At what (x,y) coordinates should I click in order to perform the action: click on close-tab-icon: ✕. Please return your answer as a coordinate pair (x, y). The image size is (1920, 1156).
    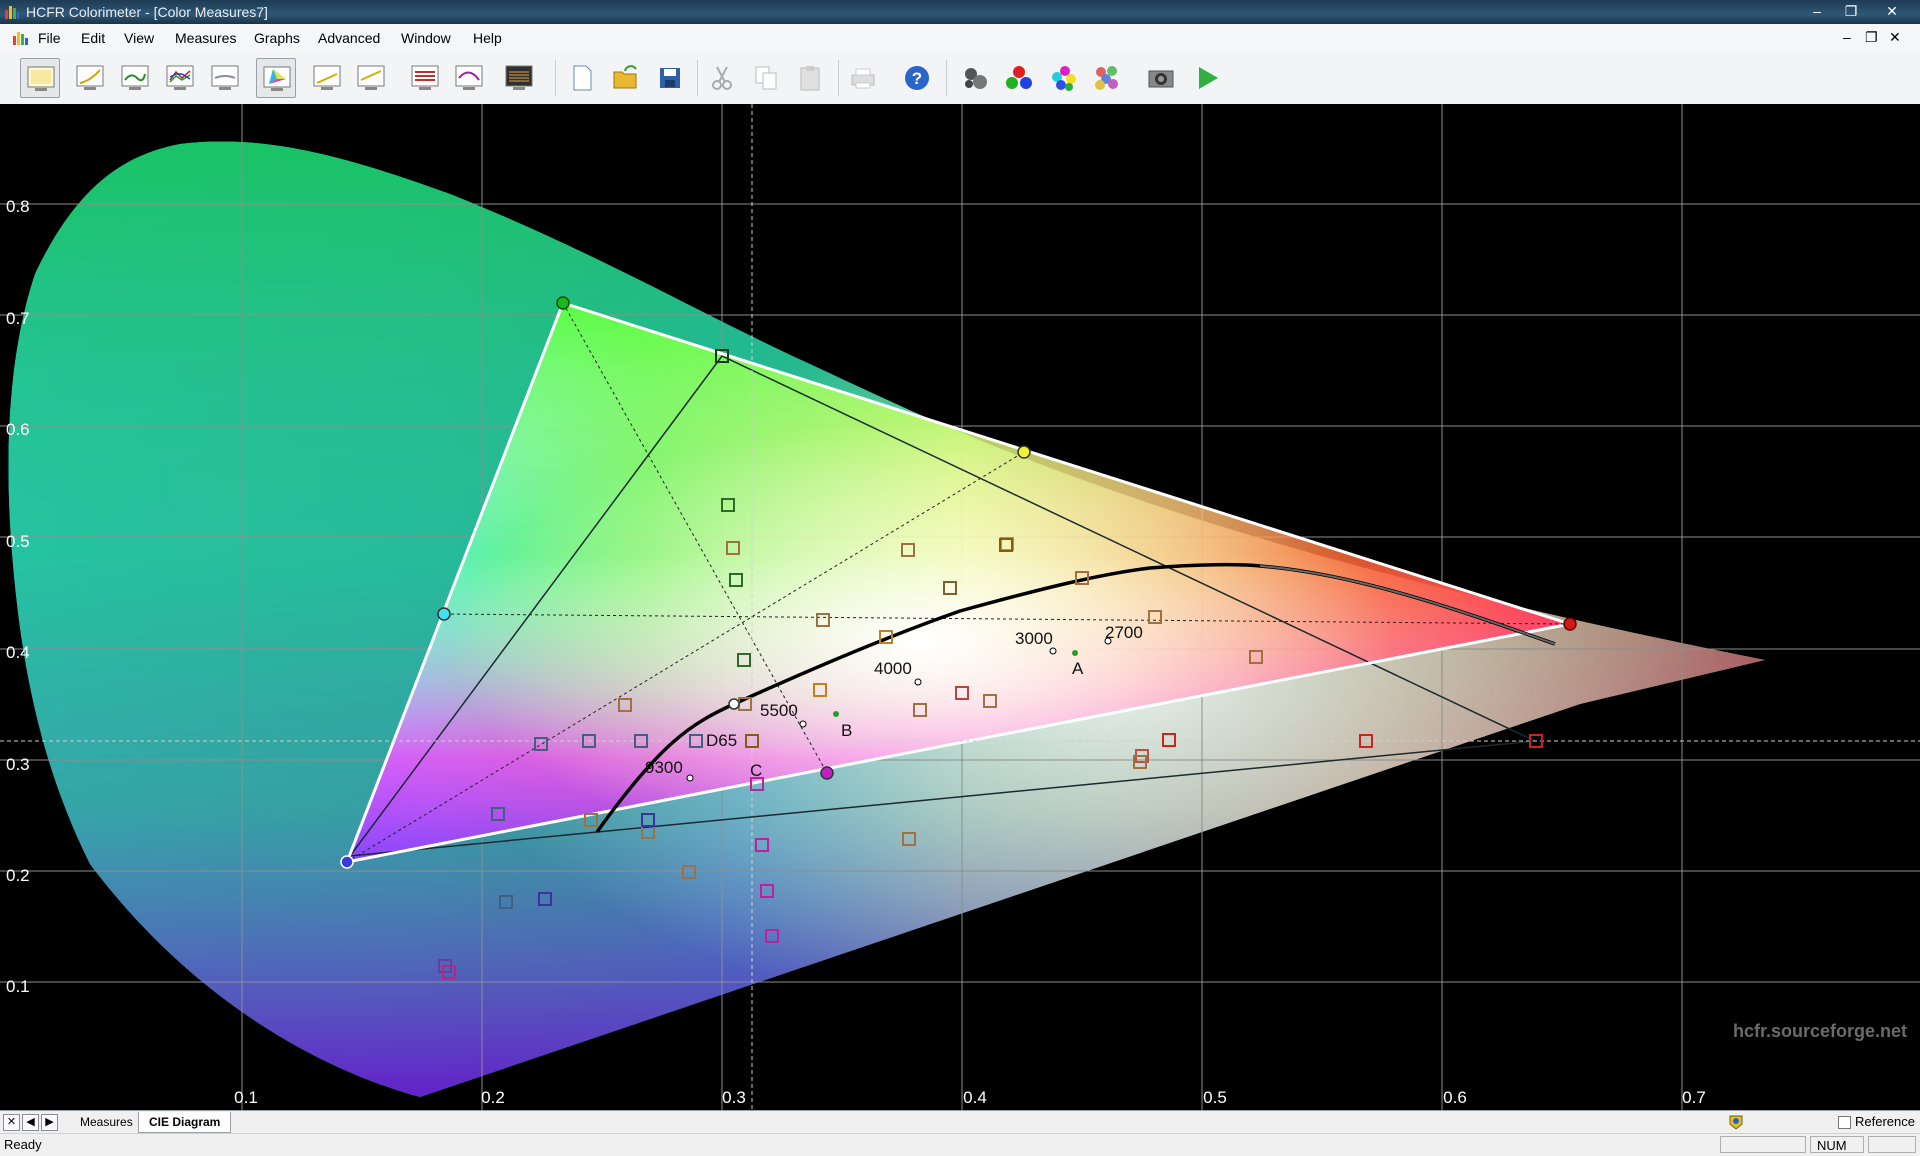
    Looking at the image, I should click on (11, 1122).